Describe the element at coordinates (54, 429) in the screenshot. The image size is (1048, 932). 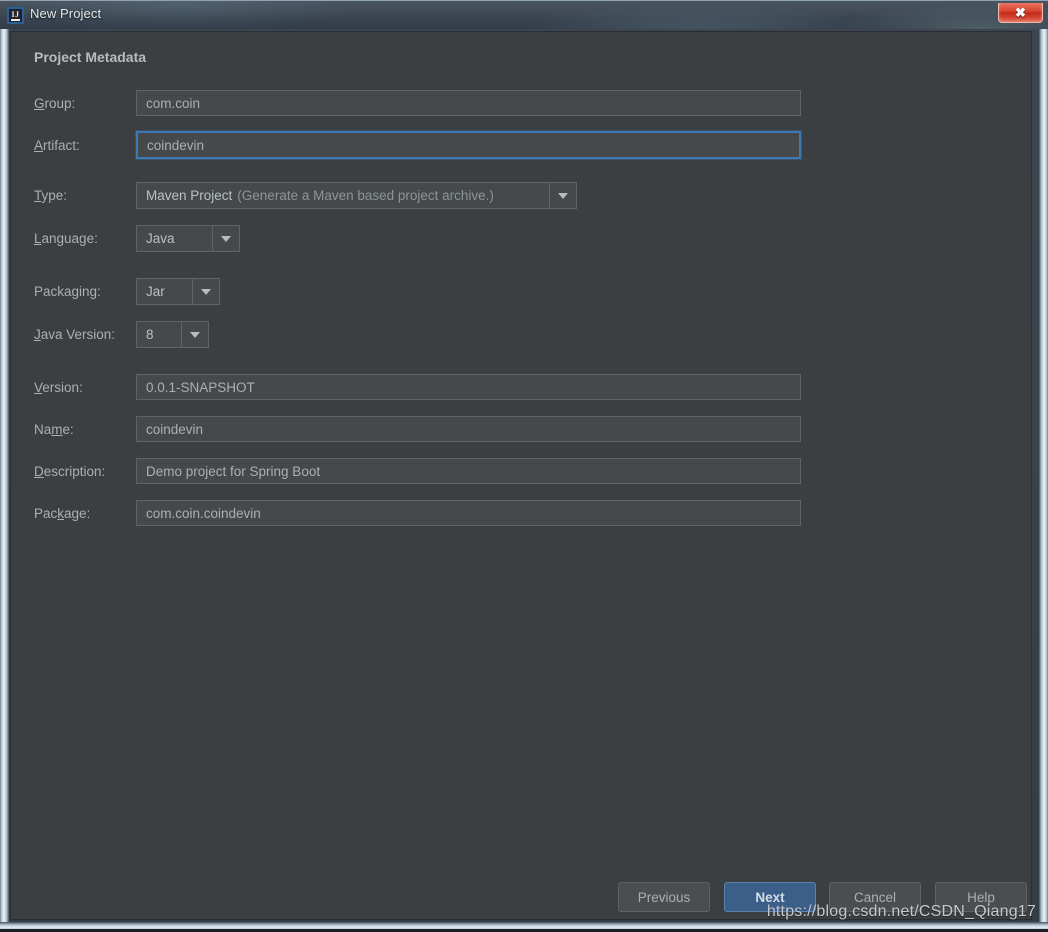
I see `name-label: Name:` at that location.